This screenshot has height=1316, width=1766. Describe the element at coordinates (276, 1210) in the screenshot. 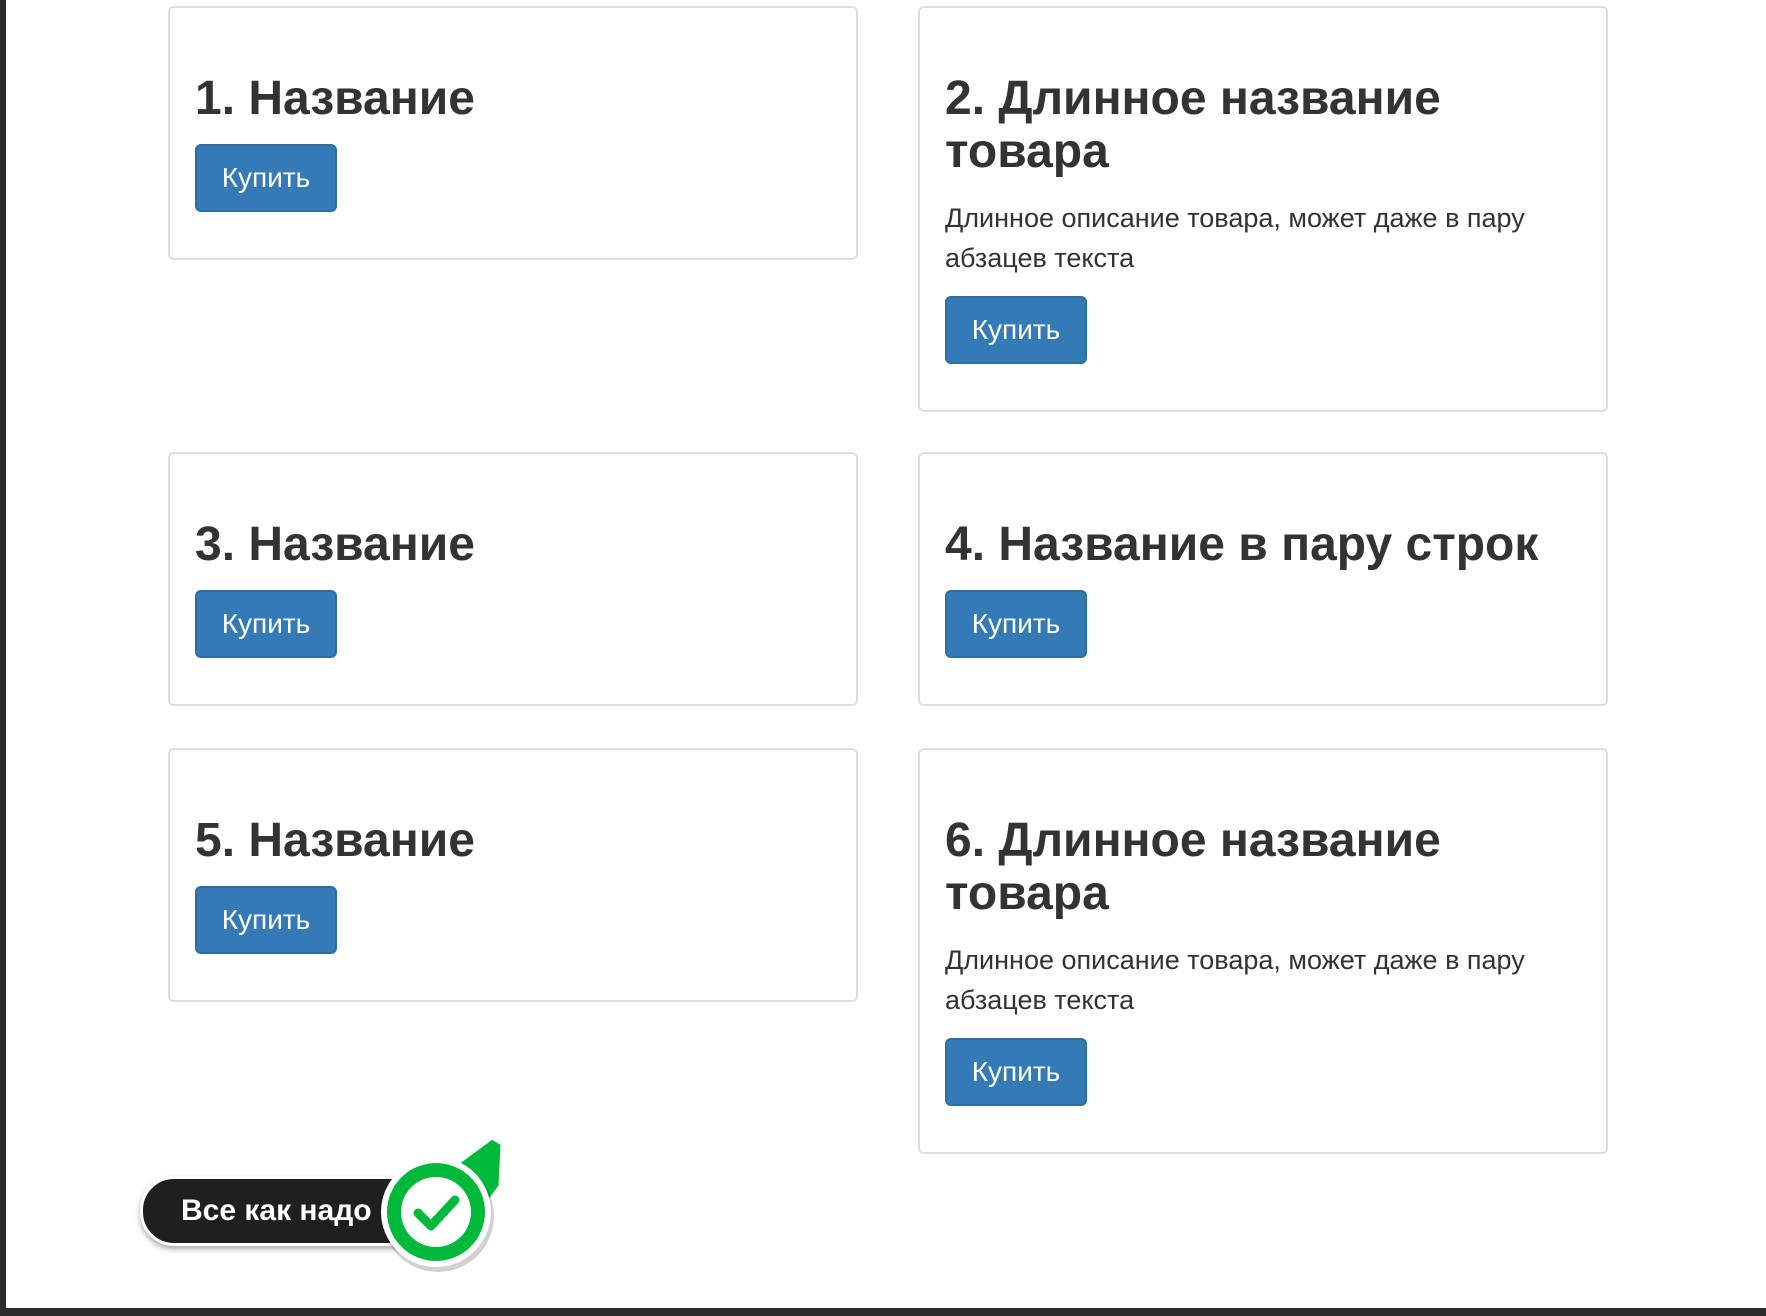

I see `badge-label: Все как надо` at that location.